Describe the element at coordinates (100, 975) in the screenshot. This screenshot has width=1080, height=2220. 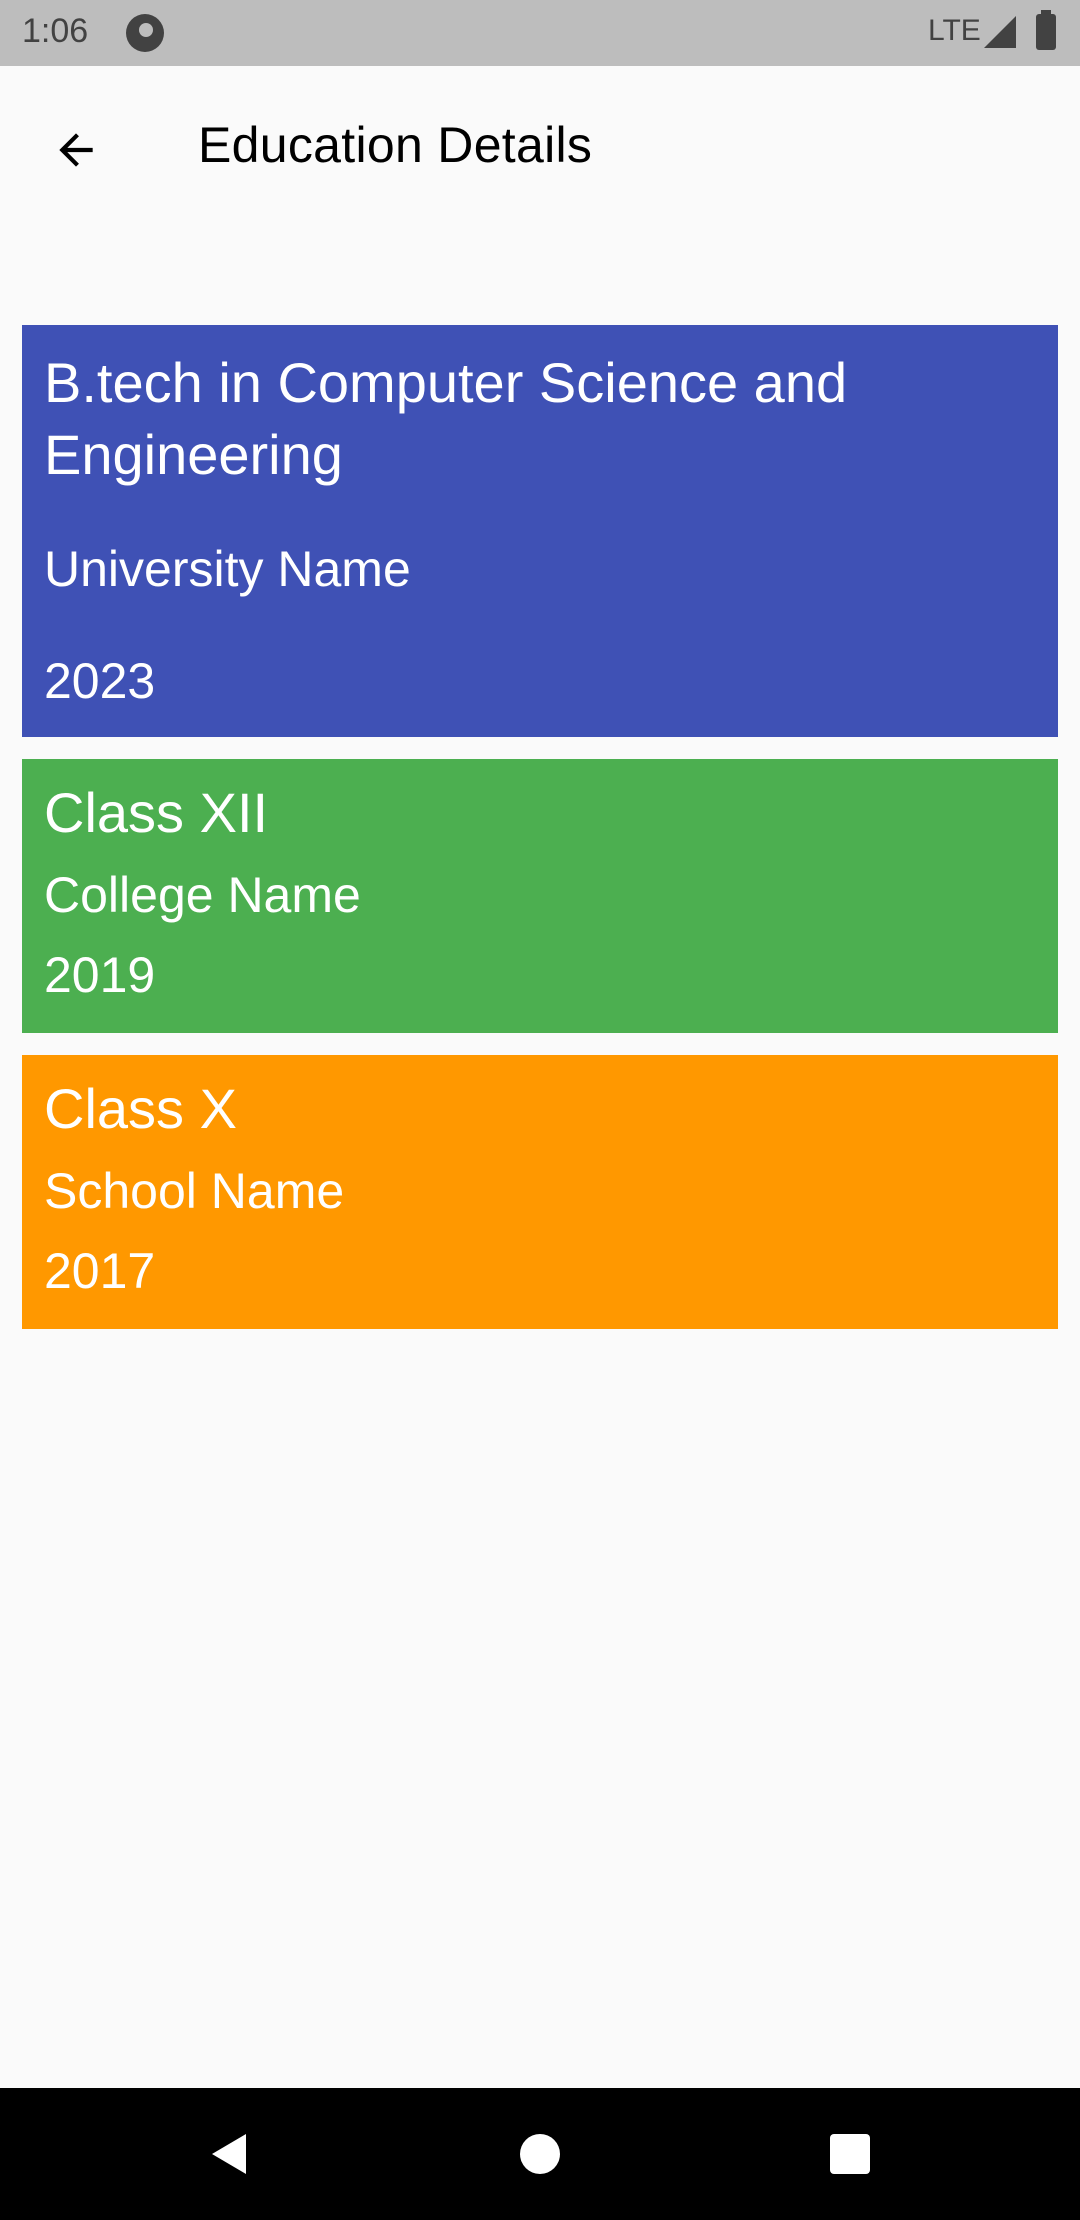
I see `year-label: 2019` at that location.